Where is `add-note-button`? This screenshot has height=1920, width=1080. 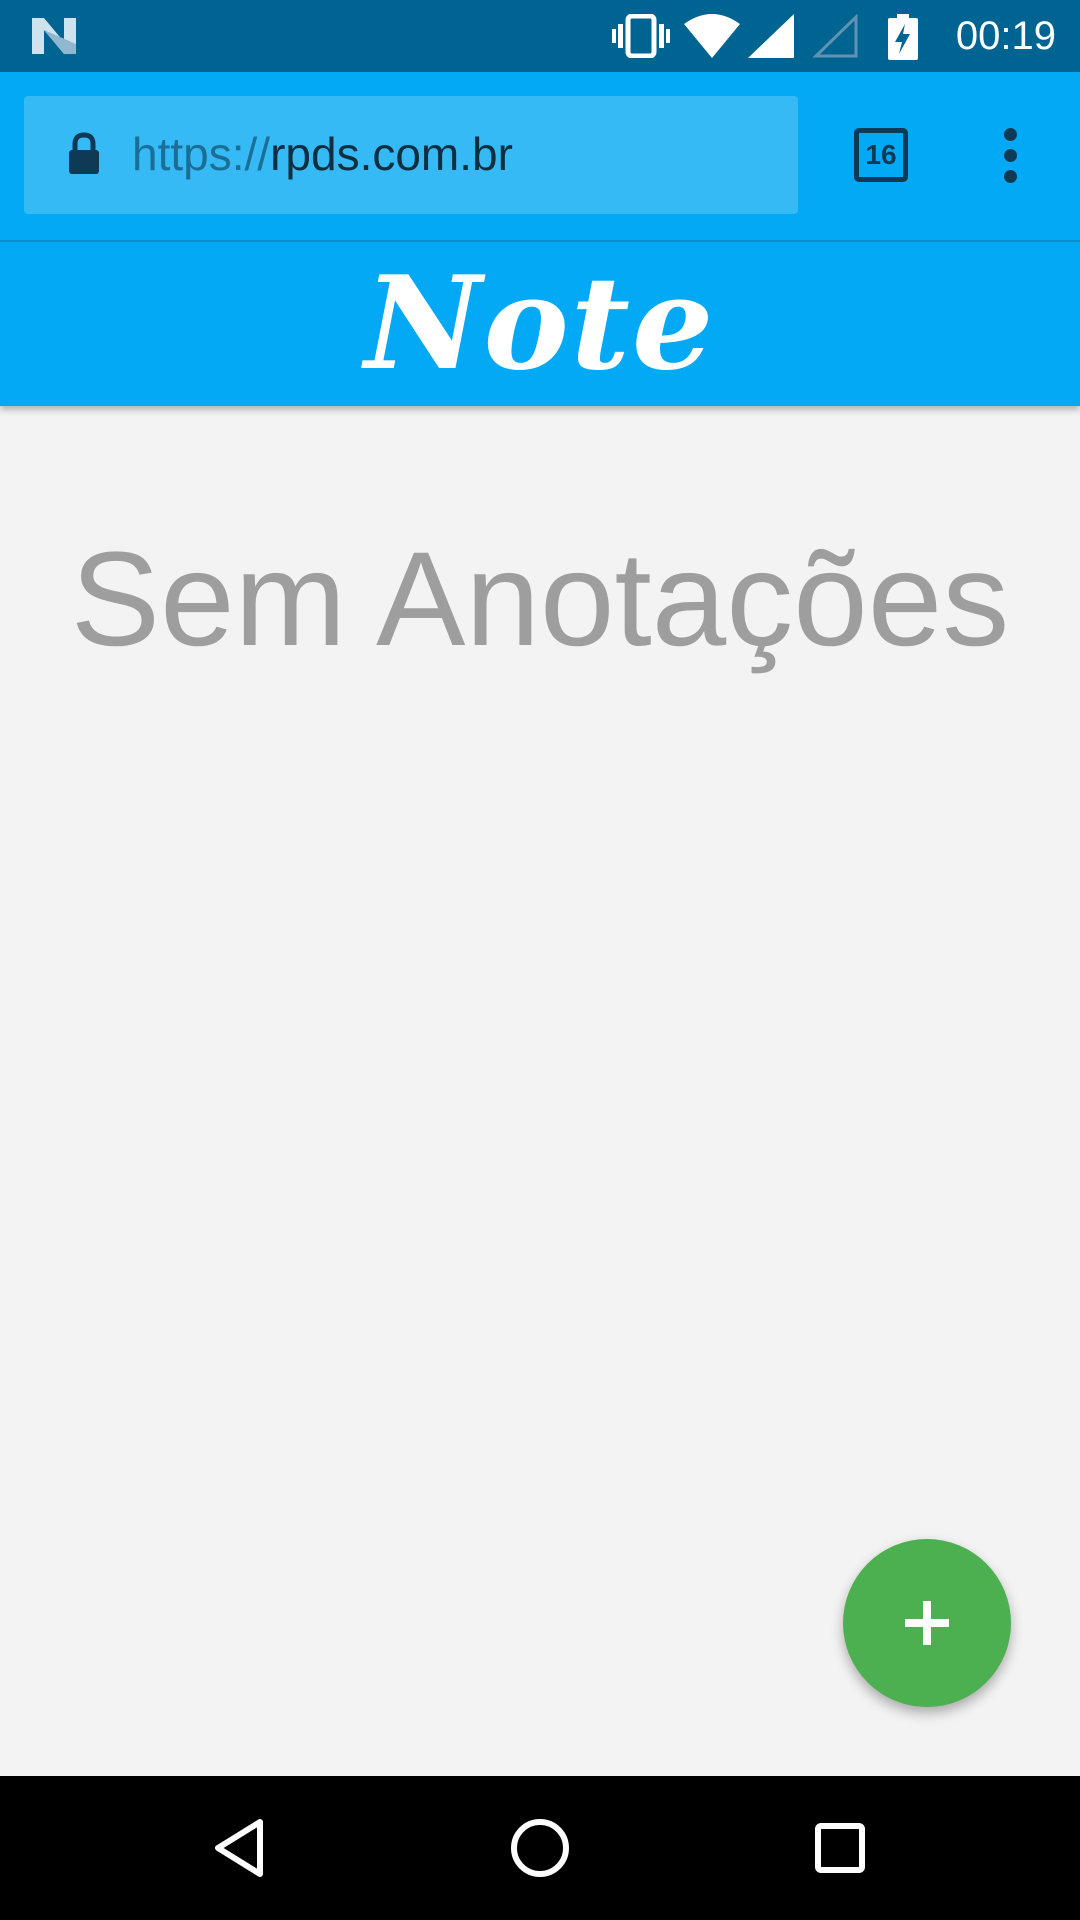 add-note-button is located at coordinates (927, 1623).